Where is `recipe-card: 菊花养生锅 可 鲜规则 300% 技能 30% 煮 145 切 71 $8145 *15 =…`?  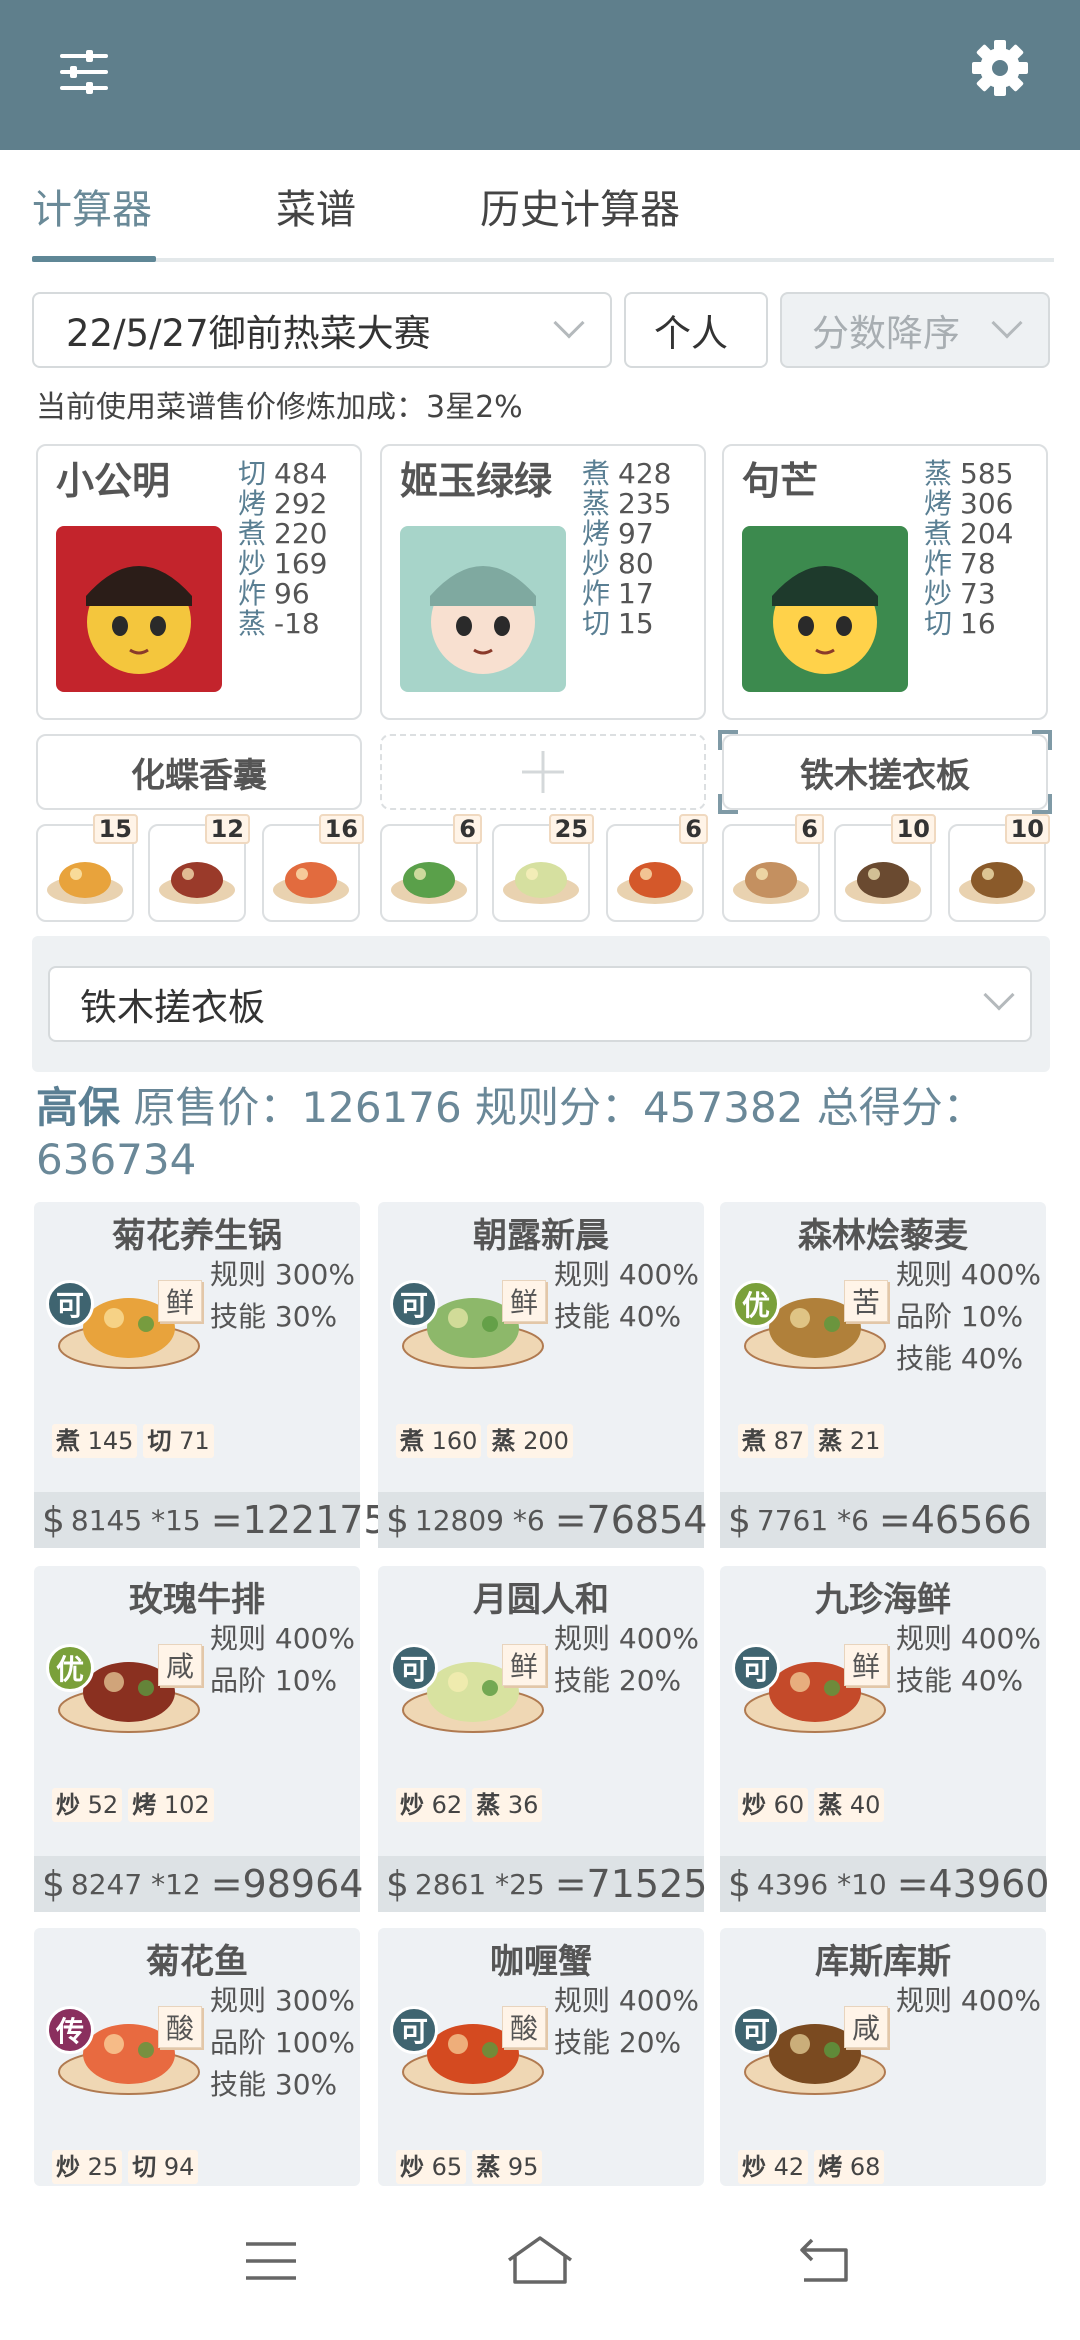
recipe-card: 菊花养生锅 可 鲜规则 300% 技能 30% 煮 145 切 71 $8145 *15 =… is located at coordinates (211, 1375).